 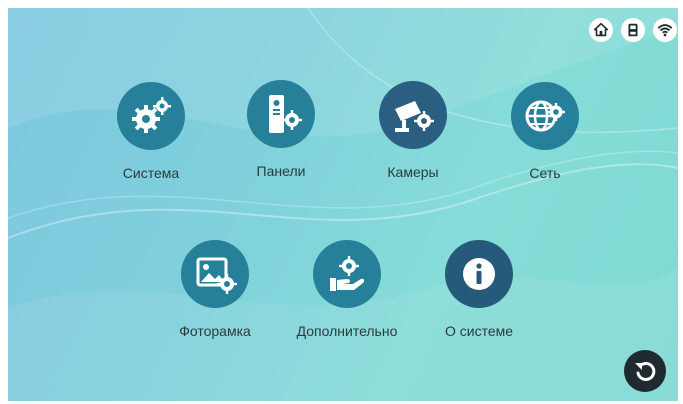 I want to click on menu-item-network: Сеть, so click(x=545, y=131).